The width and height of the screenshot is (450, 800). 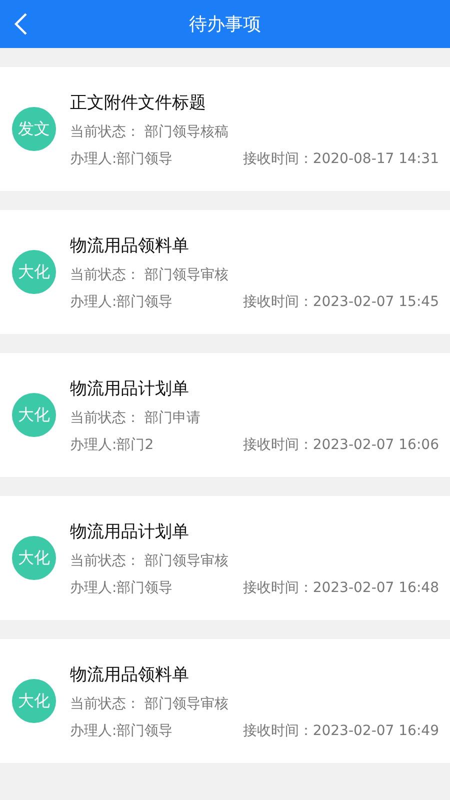 I want to click on status-text: 当前状态： 部门领导核稿, so click(x=150, y=131).